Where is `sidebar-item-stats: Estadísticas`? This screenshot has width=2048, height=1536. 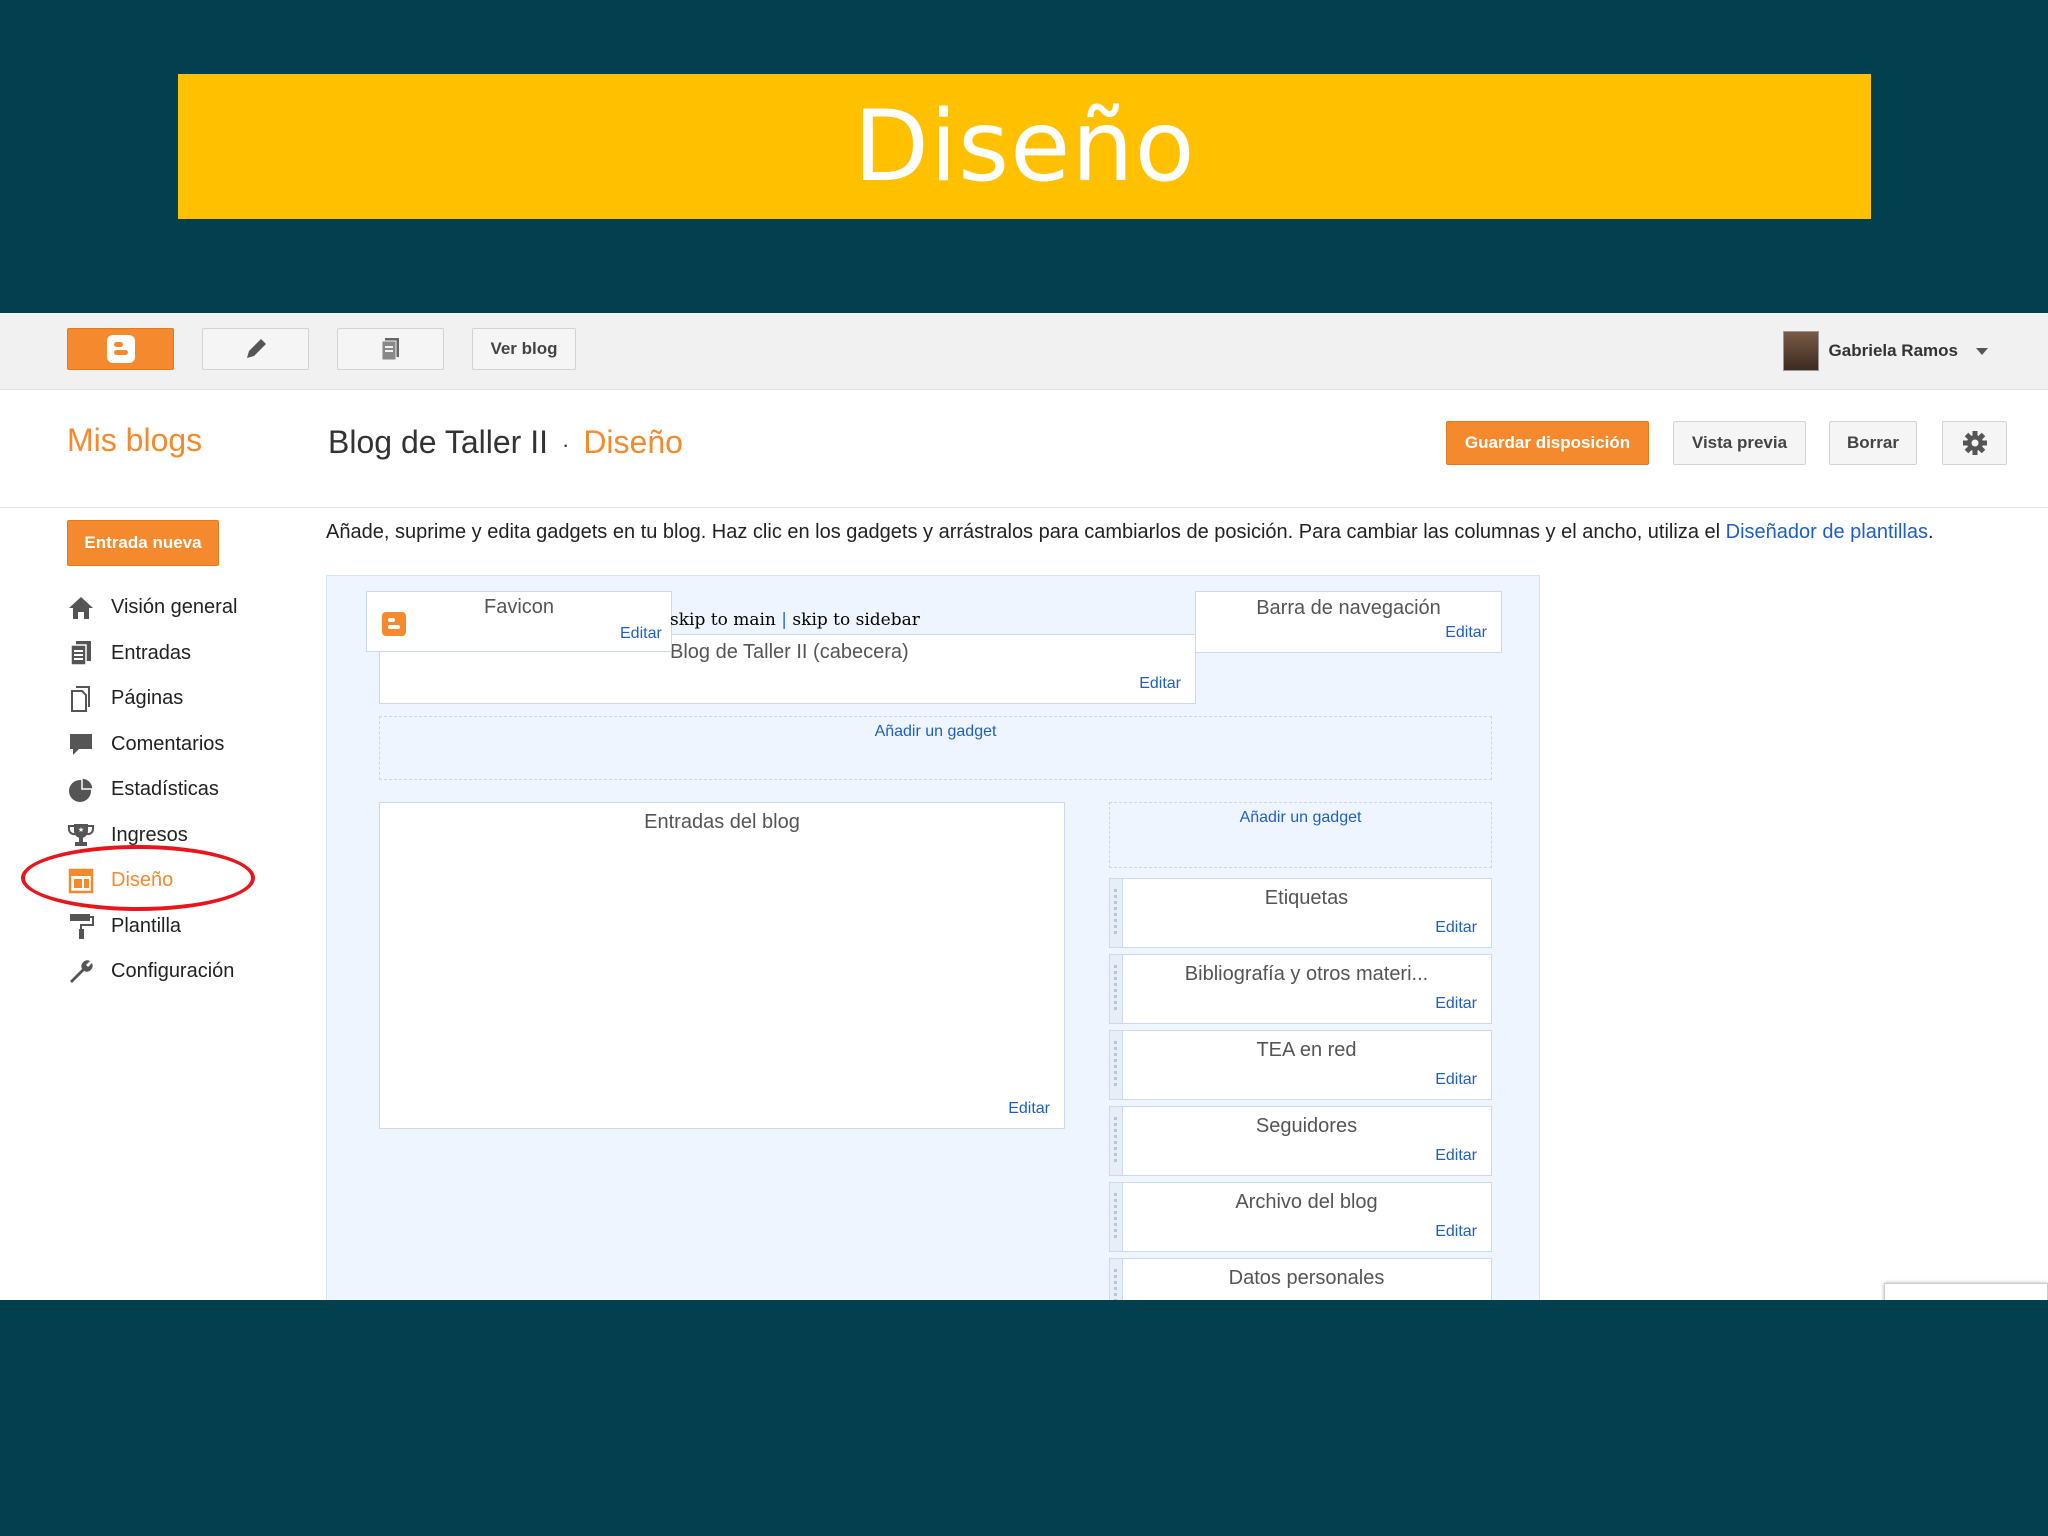 sidebar-item-stats: Estadísticas is located at coordinates (152, 790).